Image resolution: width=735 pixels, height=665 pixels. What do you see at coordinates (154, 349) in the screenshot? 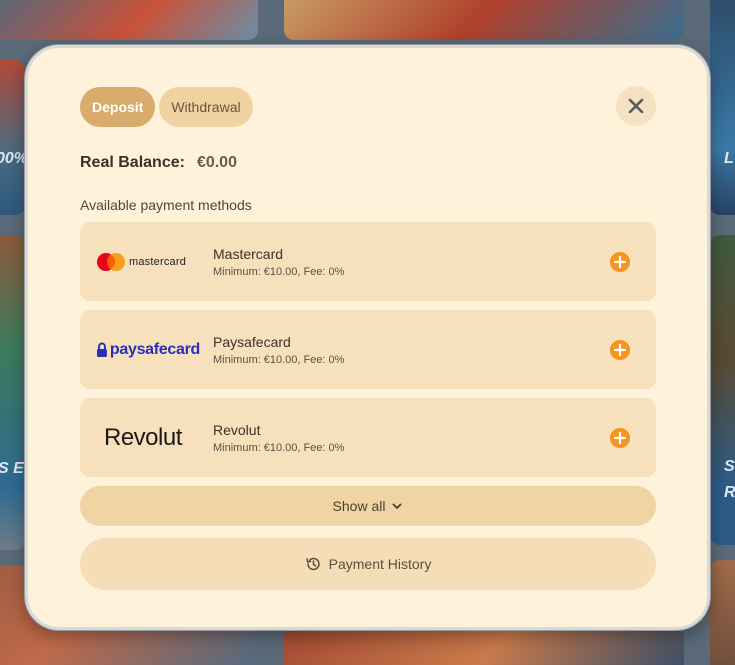
I see `paysafecard-logo-text: paysafecard` at bounding box center [154, 349].